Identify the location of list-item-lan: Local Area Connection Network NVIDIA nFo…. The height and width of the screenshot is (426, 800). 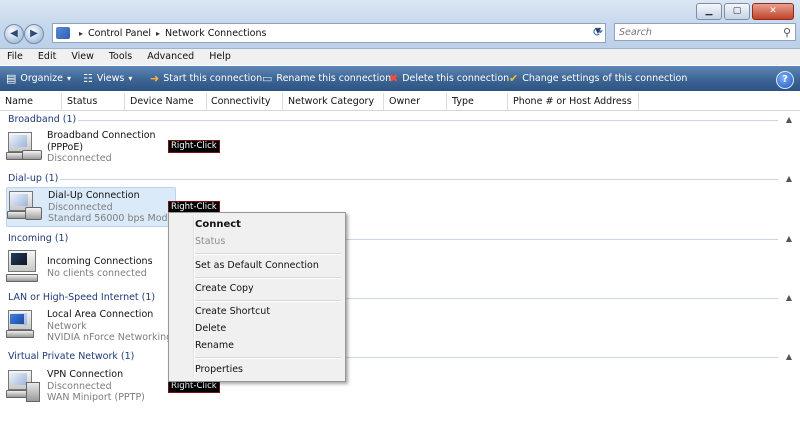
(95, 326).